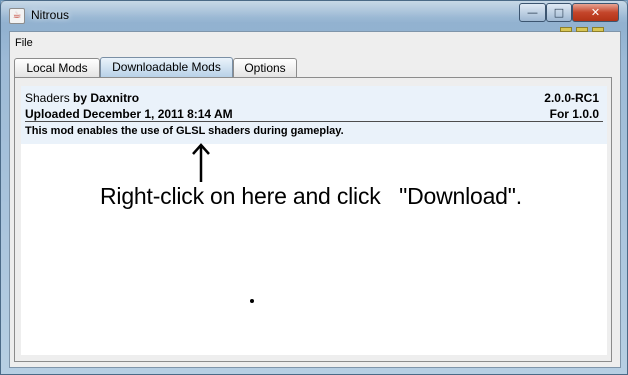 The image size is (628, 375). Describe the element at coordinates (57, 67) in the screenshot. I see `tab-local-mods: Local Mods` at that location.